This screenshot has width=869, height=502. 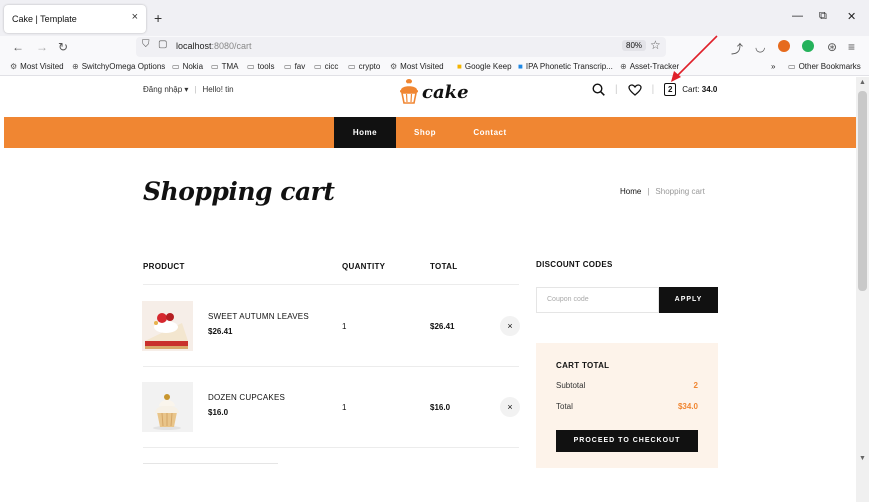 What do you see at coordinates (146, 44) in the screenshot?
I see `shield-icon: ⛉` at bounding box center [146, 44].